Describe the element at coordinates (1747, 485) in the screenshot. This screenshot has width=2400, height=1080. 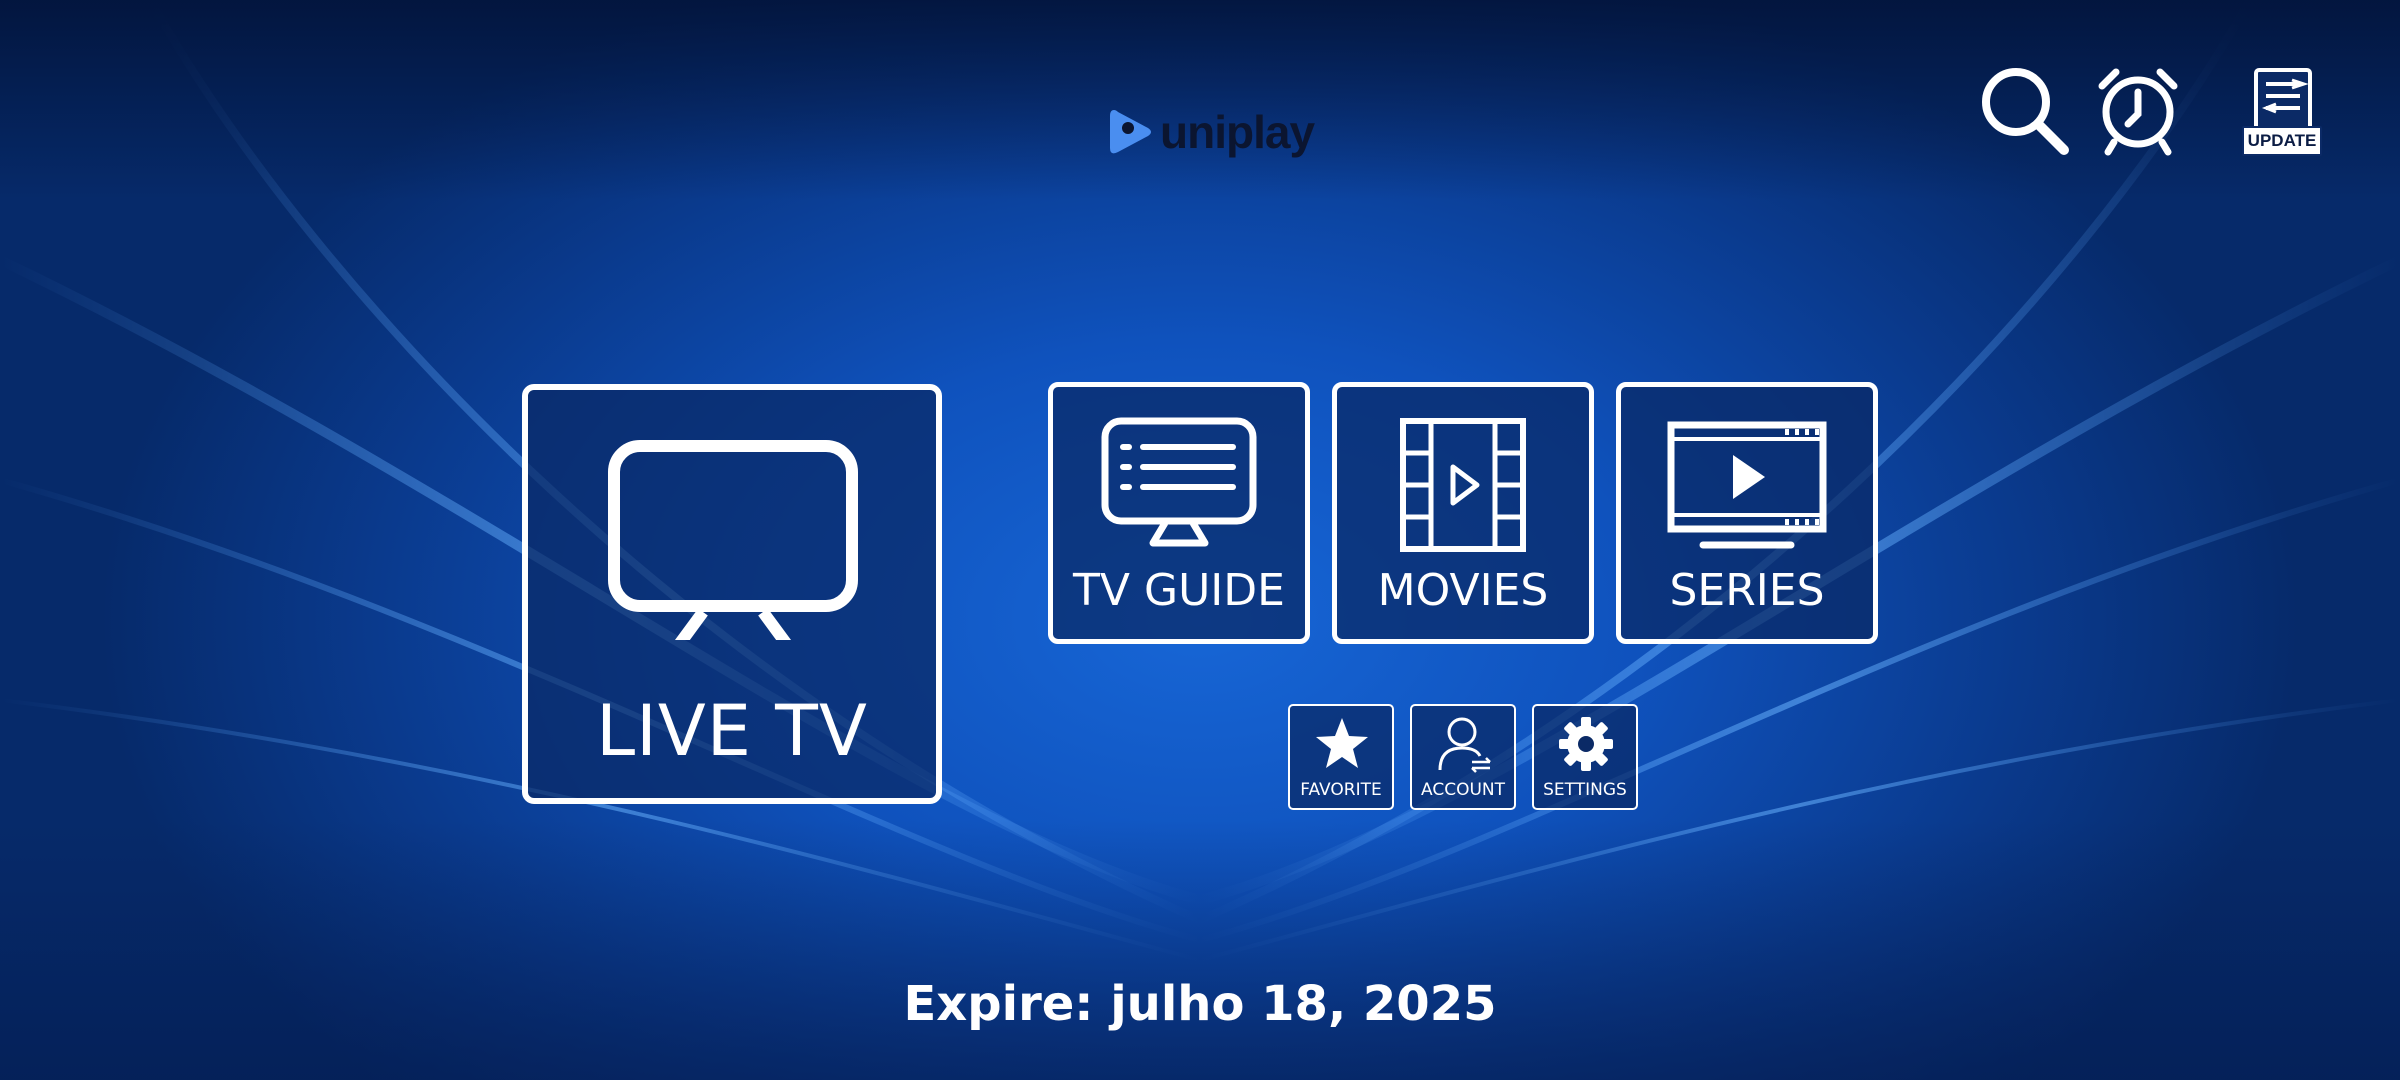
I see `video-player-icon` at that location.